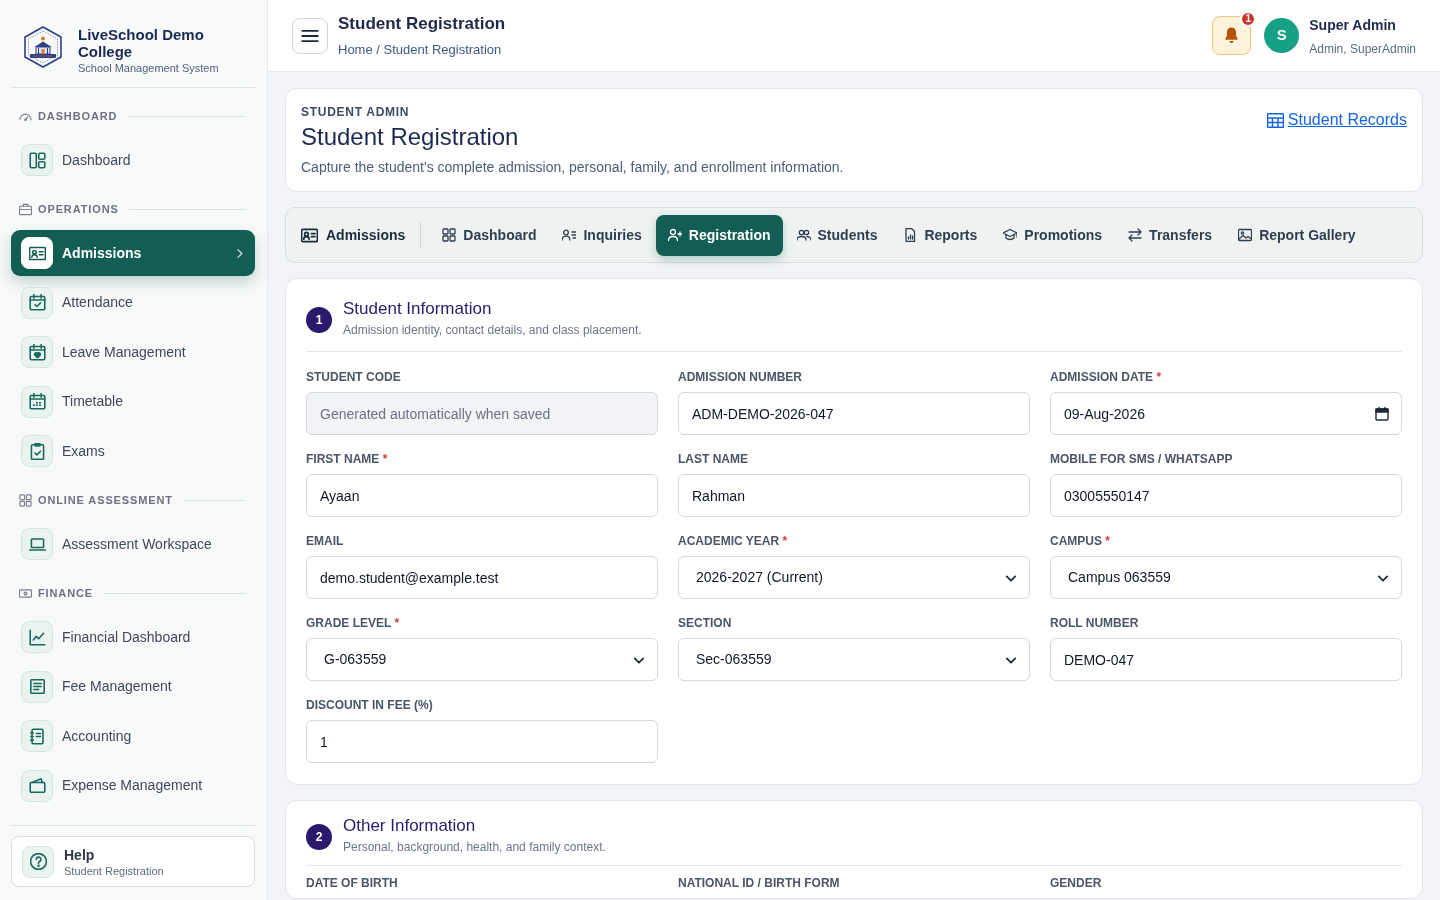 The image size is (1440, 900). Describe the element at coordinates (1135, 235) in the screenshot. I see `swap-arrows-icon` at that location.